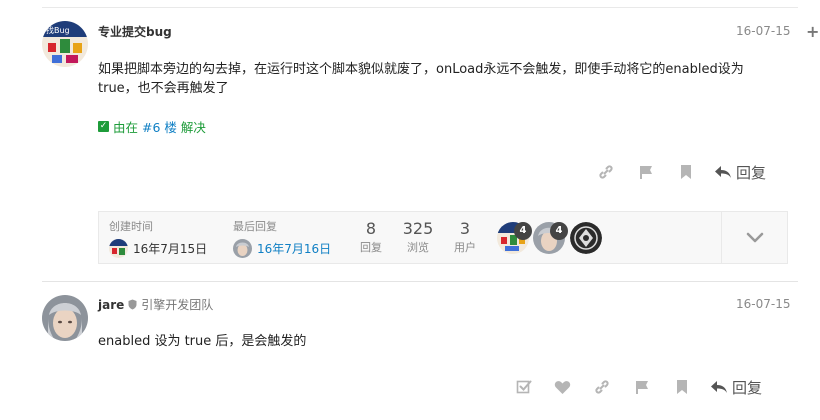 This screenshot has width=820, height=420. I want to click on post-1-reply-button: 回复, so click(740, 172).